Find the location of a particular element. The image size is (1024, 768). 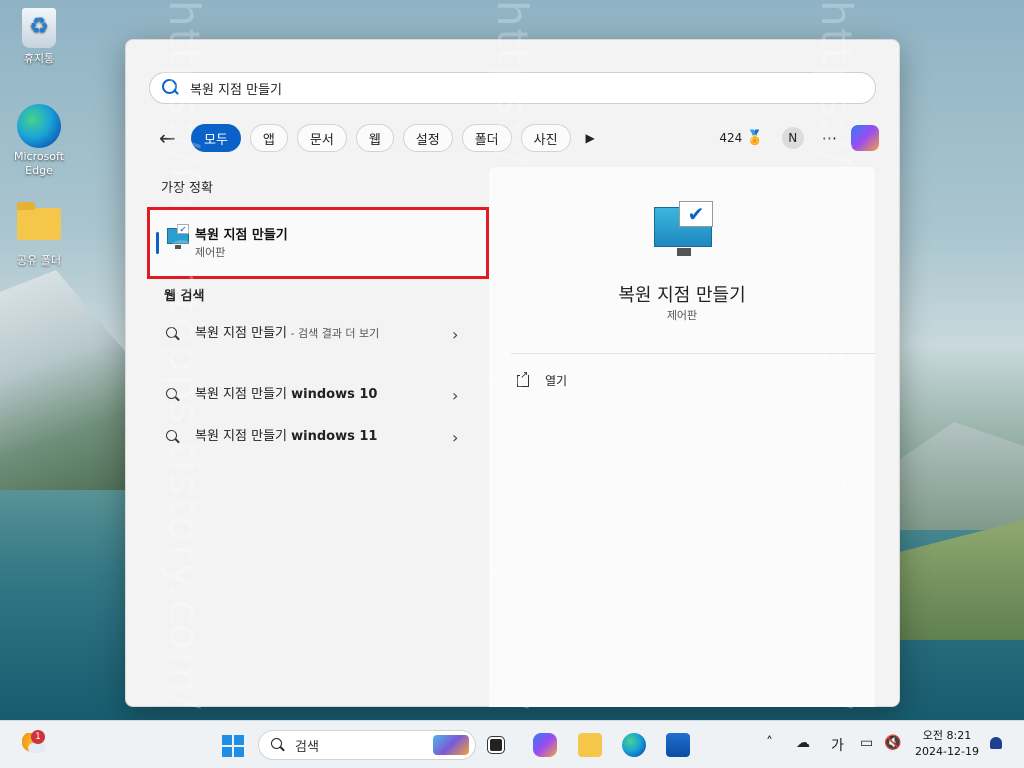

notification-bell-icon is located at coordinates (996, 743).